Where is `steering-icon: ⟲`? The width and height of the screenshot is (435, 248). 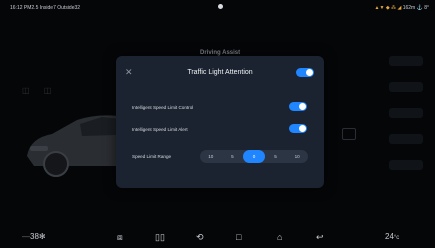
steering-icon: ⟲ is located at coordinates (200, 237).